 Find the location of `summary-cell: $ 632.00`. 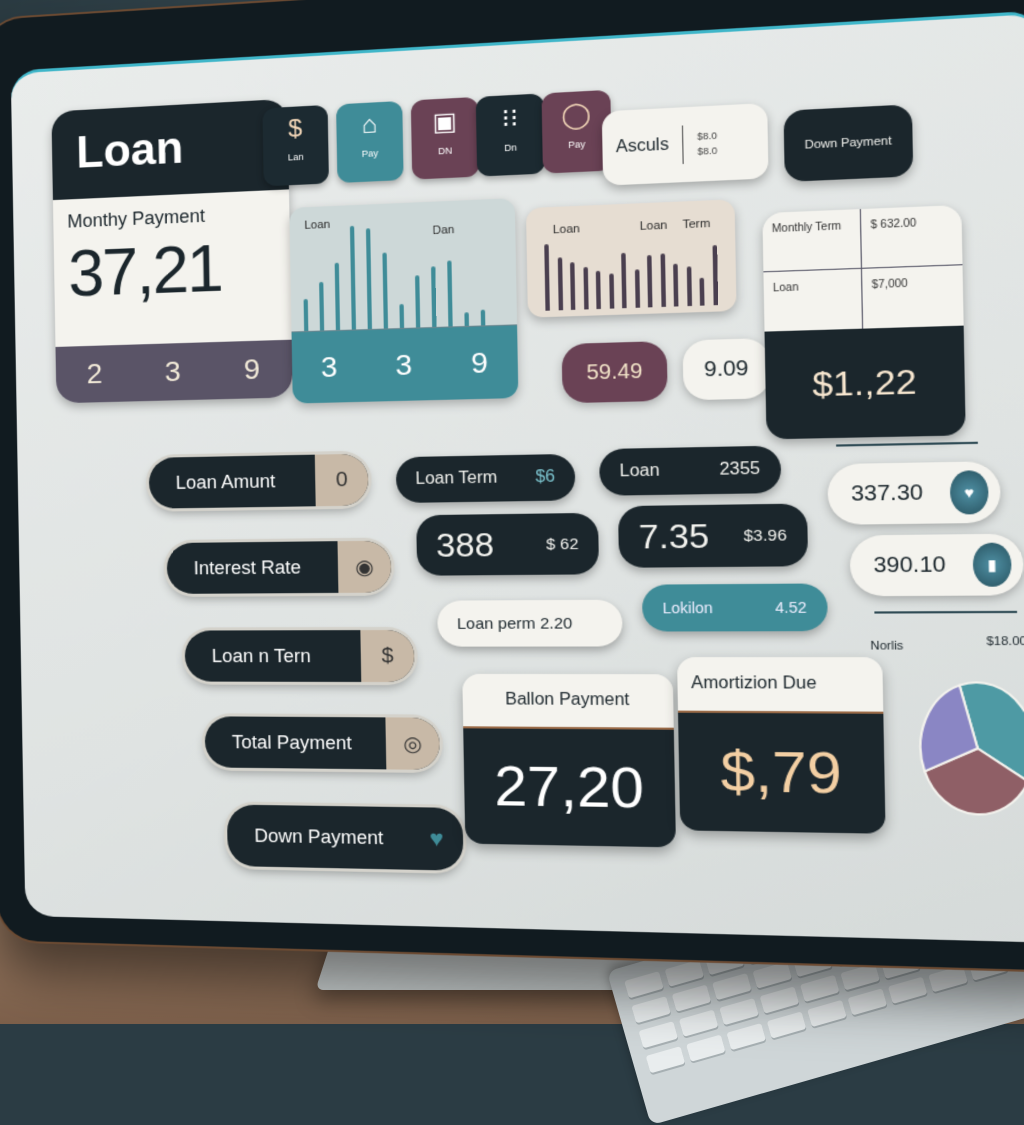

summary-cell: $ 632.00 is located at coordinates (911, 236).